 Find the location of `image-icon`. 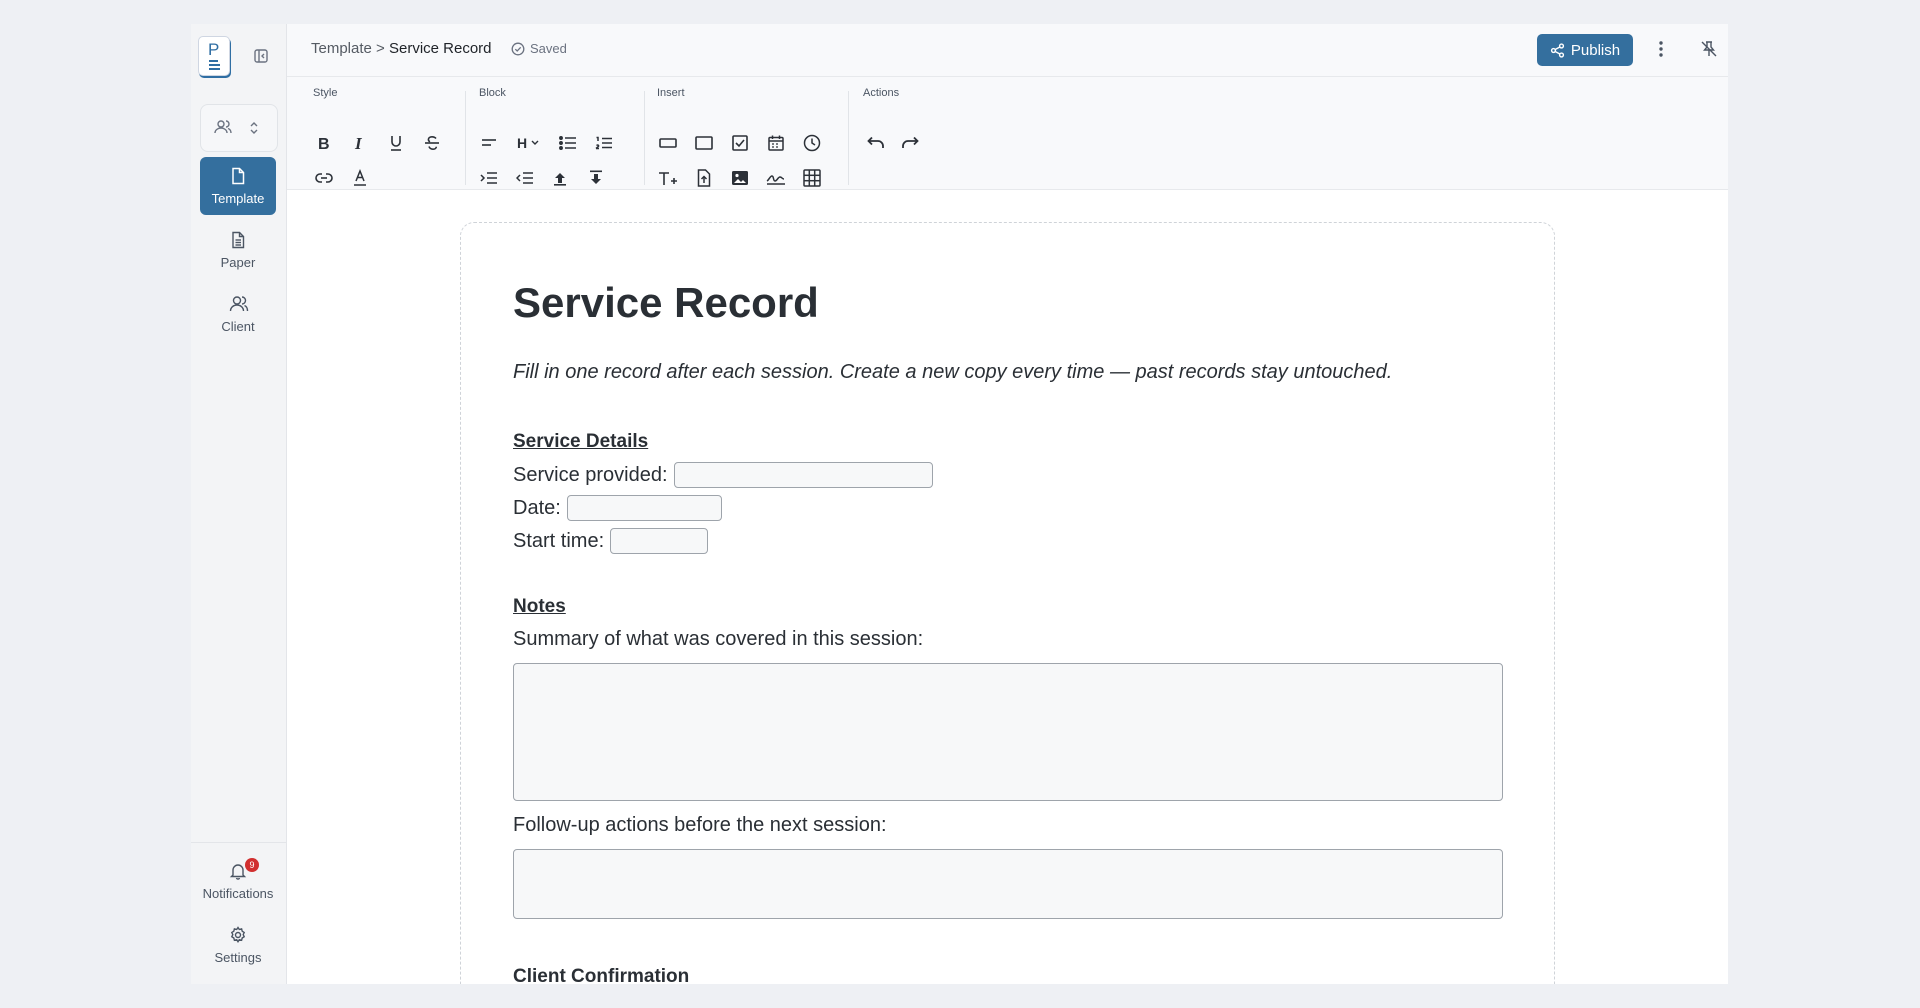

image-icon is located at coordinates (740, 178).